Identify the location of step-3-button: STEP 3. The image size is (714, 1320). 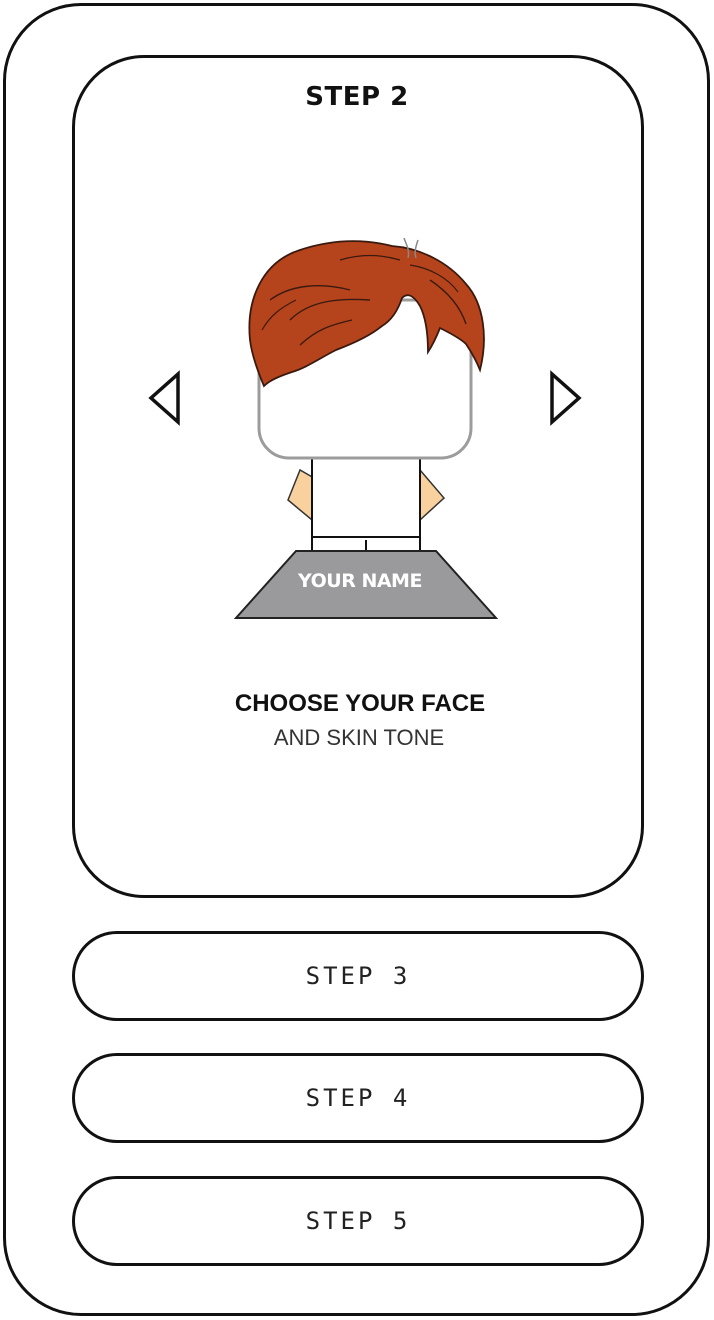
(358, 976).